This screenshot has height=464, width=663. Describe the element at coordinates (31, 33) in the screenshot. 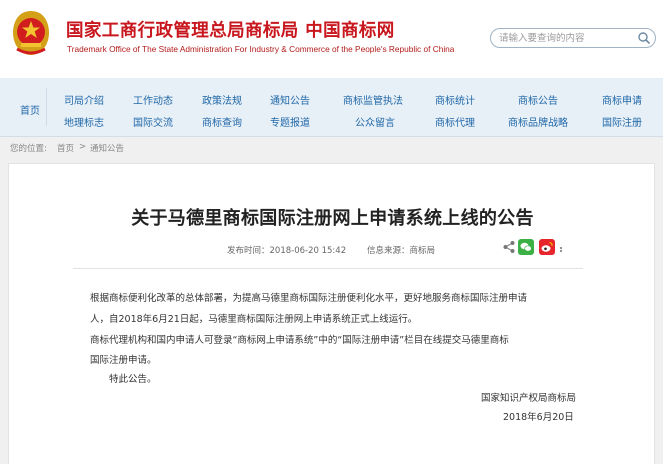

I see `national-emblem-icon` at that location.